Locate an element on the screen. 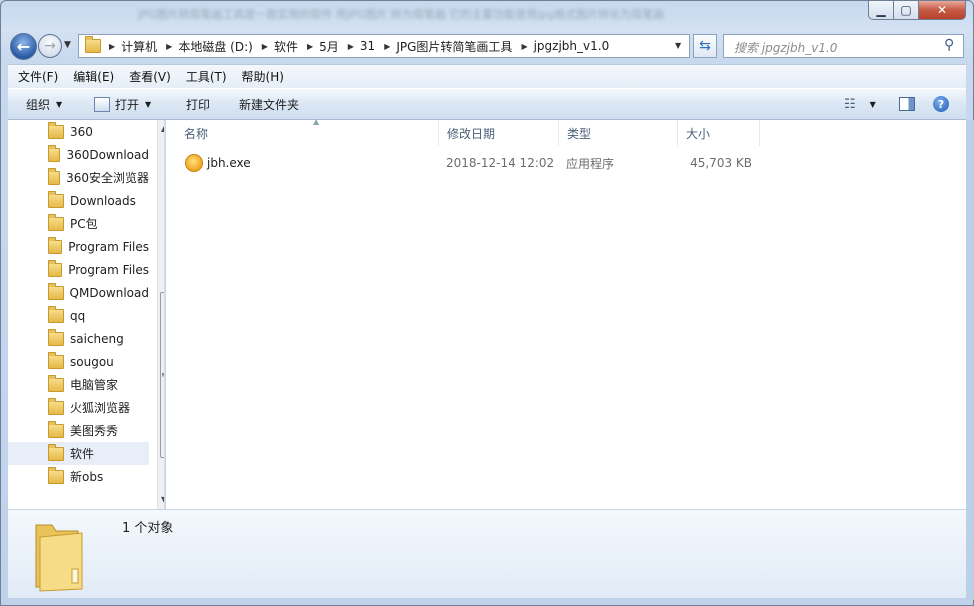 The width and height of the screenshot is (974, 606). print-button: 打印 is located at coordinates (198, 104).